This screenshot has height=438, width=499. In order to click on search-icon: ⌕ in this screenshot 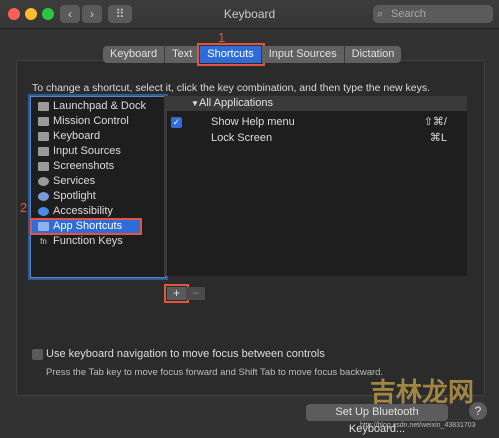, I will do `click(380, 14)`.